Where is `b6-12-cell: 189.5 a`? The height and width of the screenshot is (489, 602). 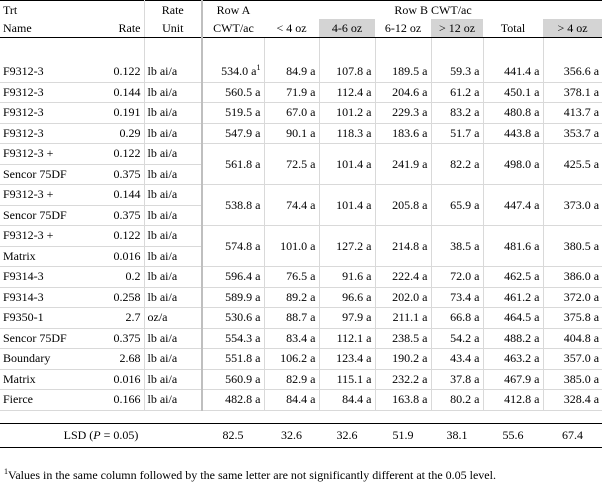 b6-12-cell: 189.5 a is located at coordinates (403, 72).